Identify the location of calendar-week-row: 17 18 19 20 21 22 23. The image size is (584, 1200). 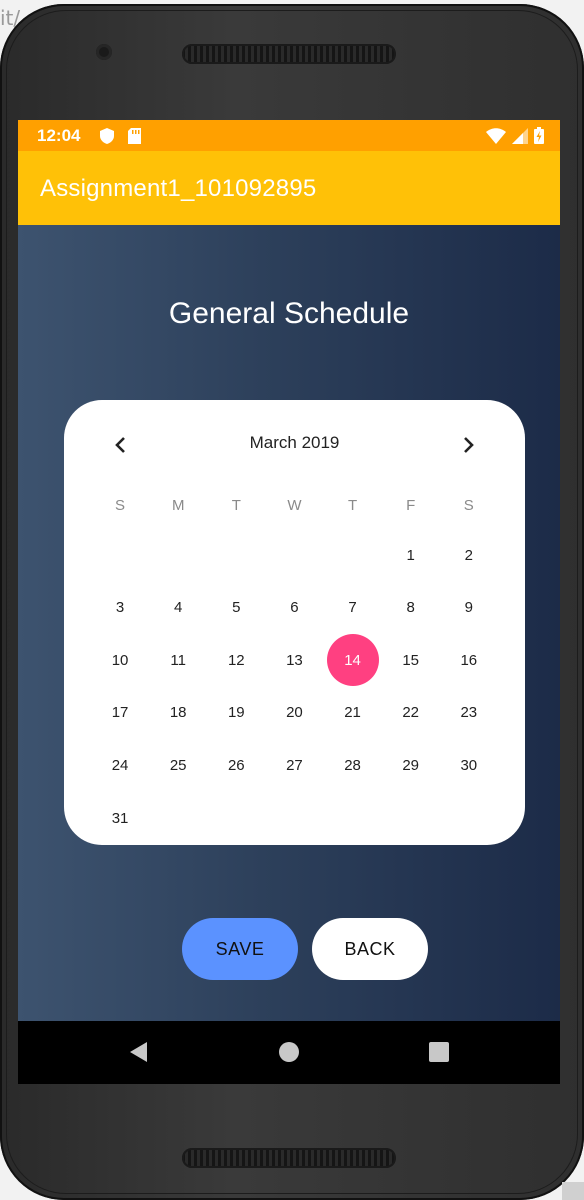
(294, 713).